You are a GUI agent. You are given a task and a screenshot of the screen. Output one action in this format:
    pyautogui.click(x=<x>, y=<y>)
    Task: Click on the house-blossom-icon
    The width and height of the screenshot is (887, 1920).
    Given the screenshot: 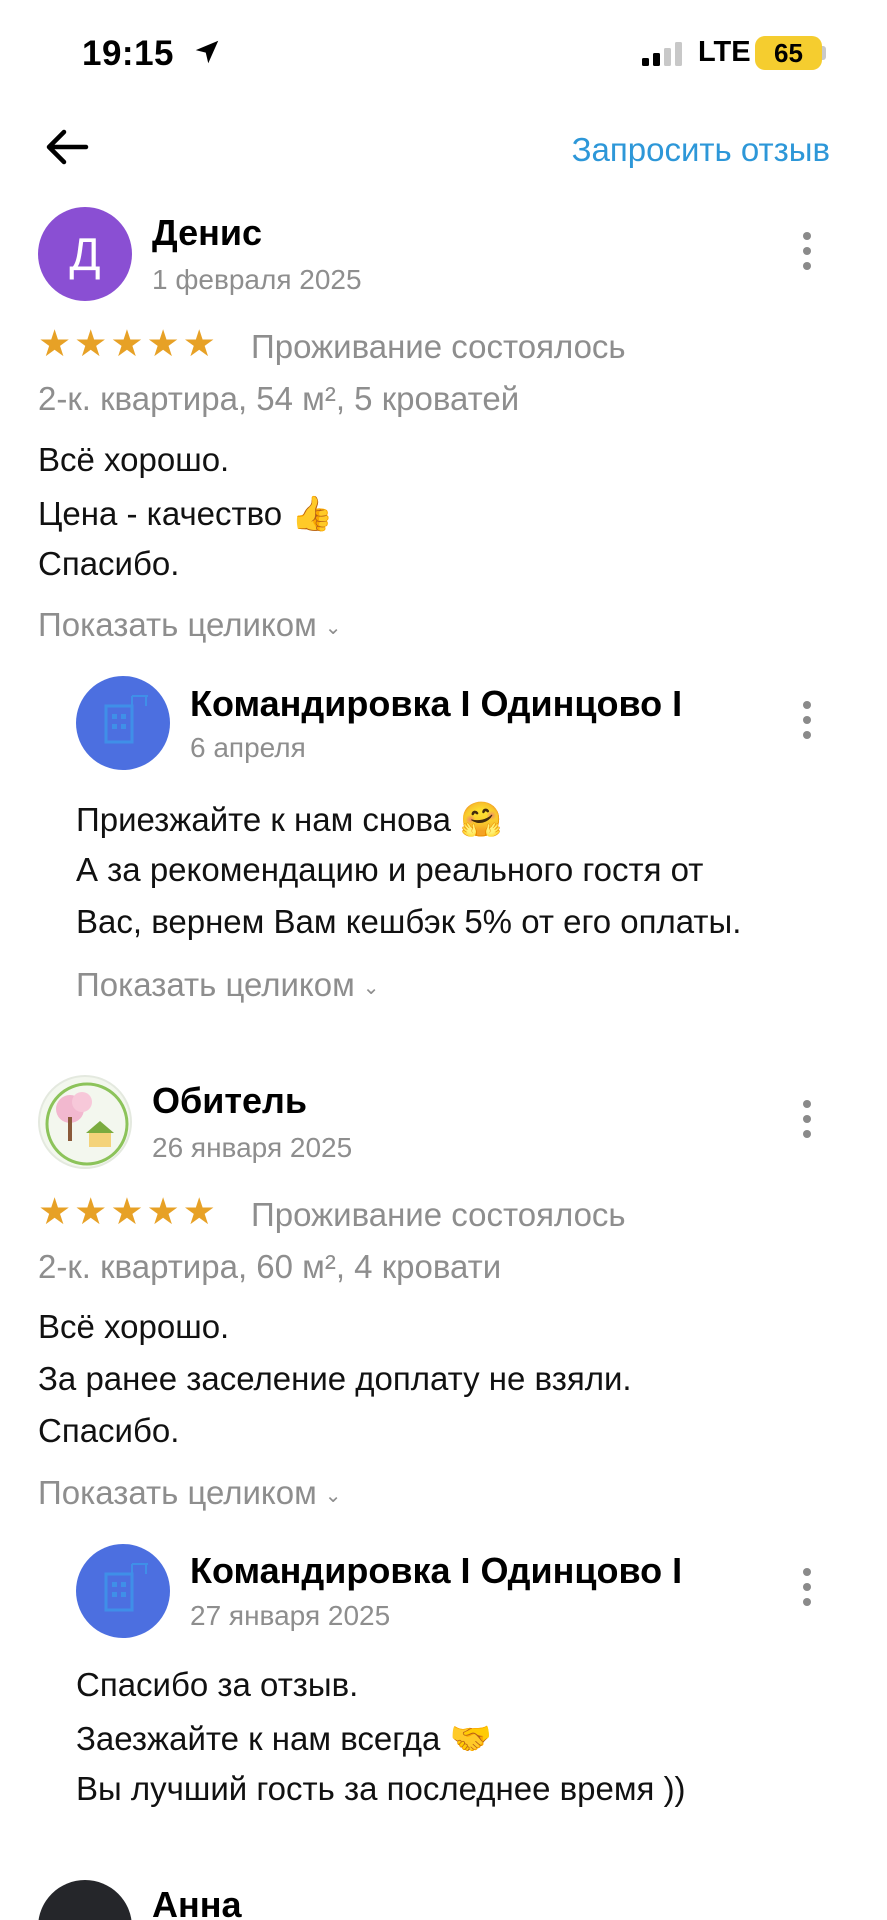 What is the action you would take?
    pyautogui.click(x=87, y=1124)
    